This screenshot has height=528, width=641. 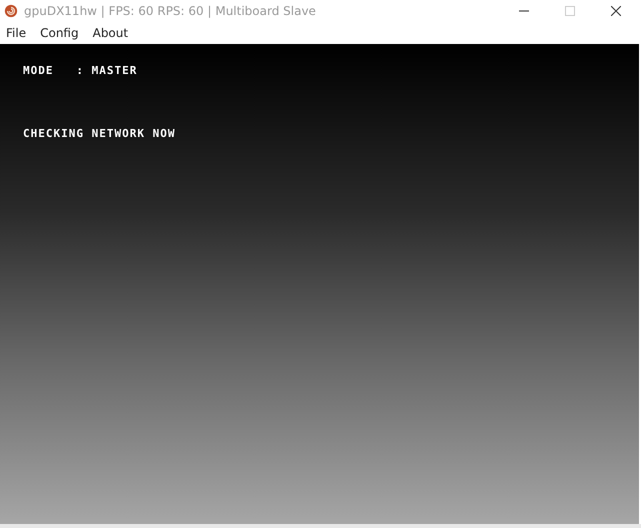 I want to click on close-icon, so click(x=616, y=11).